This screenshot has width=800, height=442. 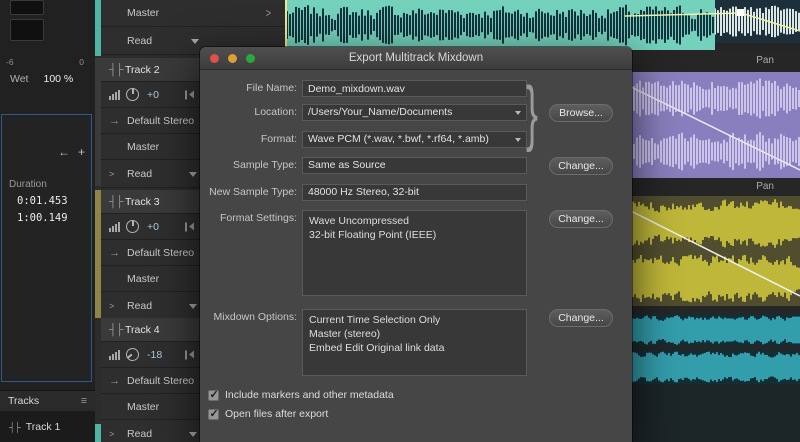 What do you see at coordinates (253, 192) in the screenshot?
I see `new-sample-type-label: New Sample Type:` at bounding box center [253, 192].